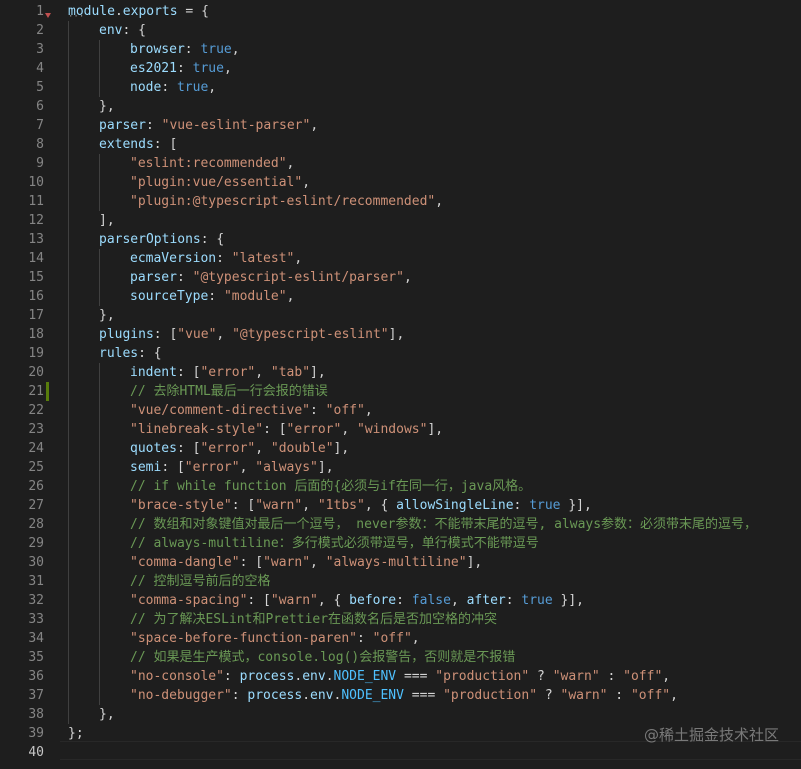 The image size is (801, 769). I want to click on line-number: 36, so click(36, 676).